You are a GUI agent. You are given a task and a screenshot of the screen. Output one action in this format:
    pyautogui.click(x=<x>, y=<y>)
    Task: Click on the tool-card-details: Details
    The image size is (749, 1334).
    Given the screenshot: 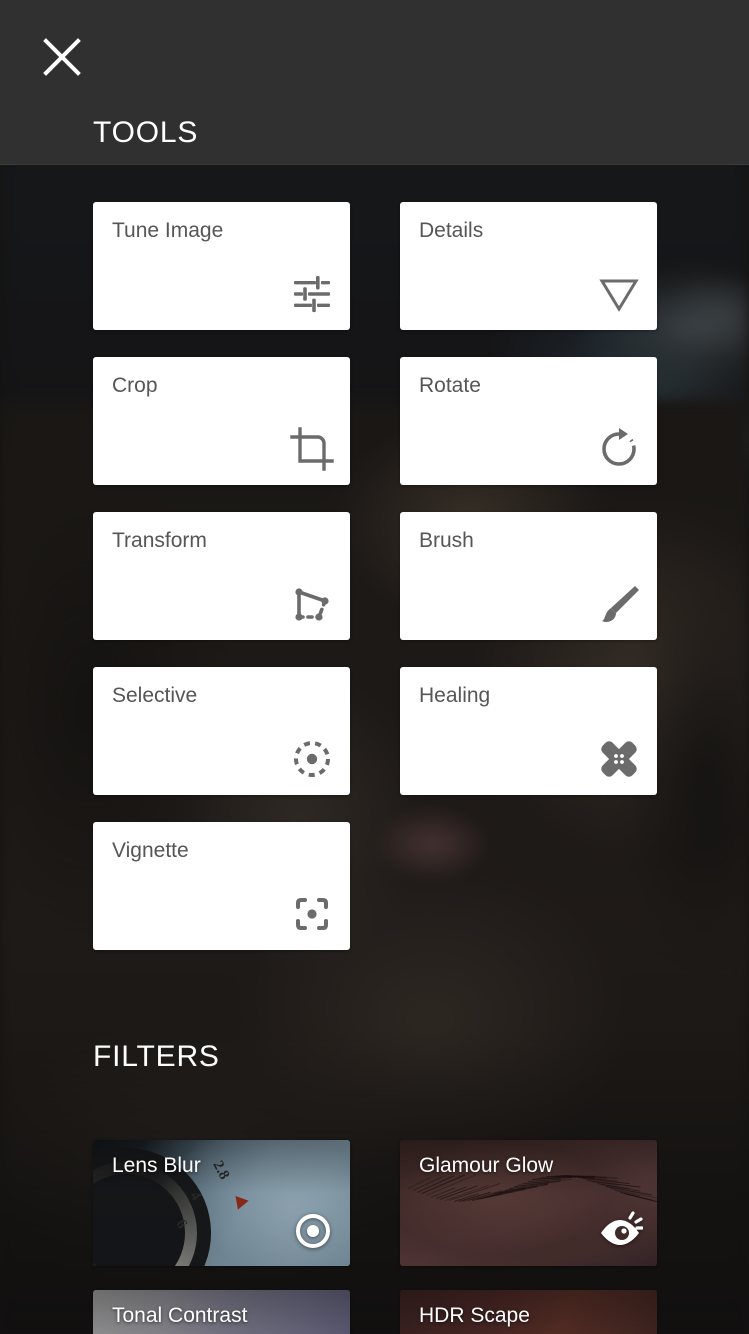 What is the action you would take?
    pyautogui.click(x=528, y=266)
    